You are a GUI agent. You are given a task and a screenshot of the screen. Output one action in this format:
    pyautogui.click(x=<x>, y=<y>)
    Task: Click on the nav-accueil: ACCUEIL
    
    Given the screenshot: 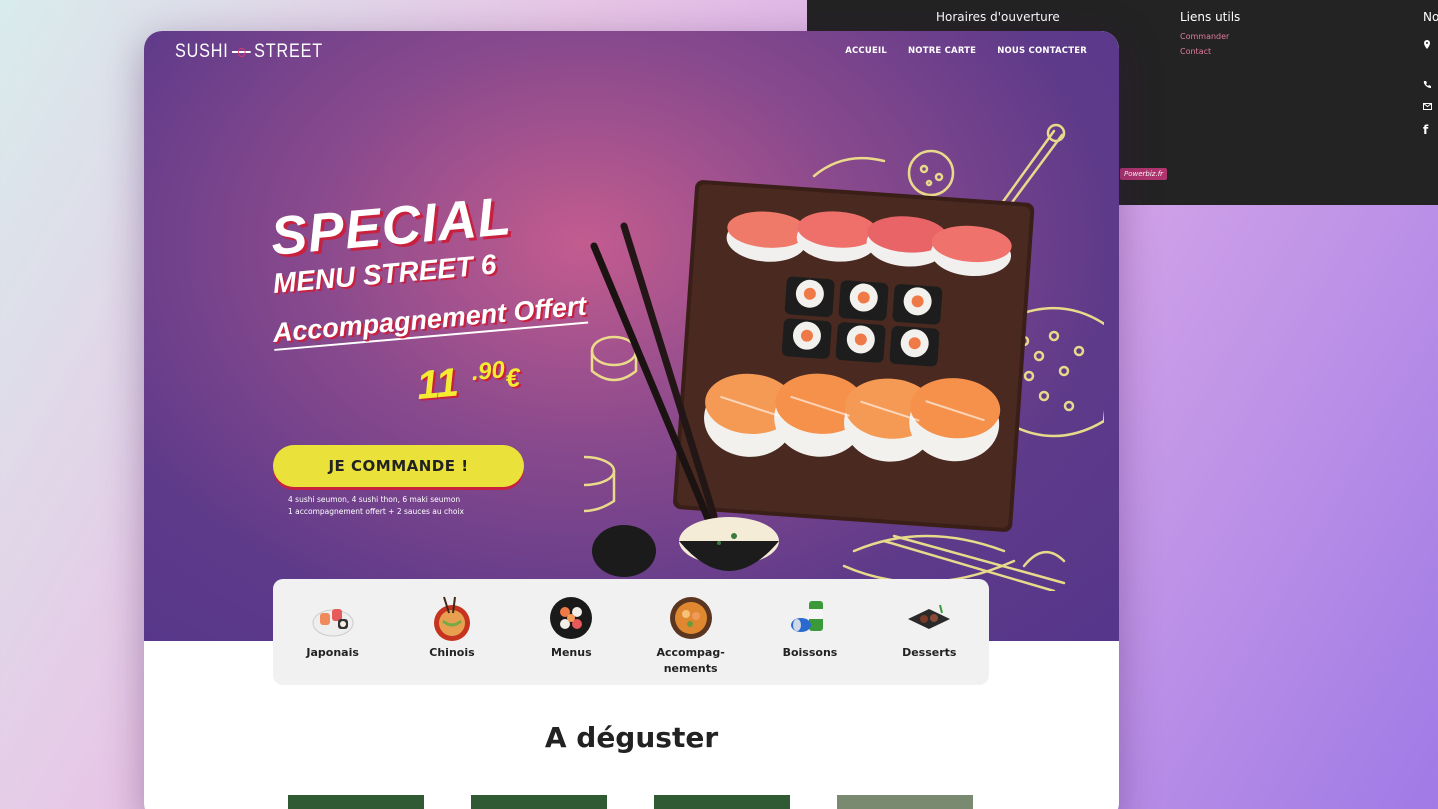 What is the action you would take?
    pyautogui.click(x=866, y=51)
    